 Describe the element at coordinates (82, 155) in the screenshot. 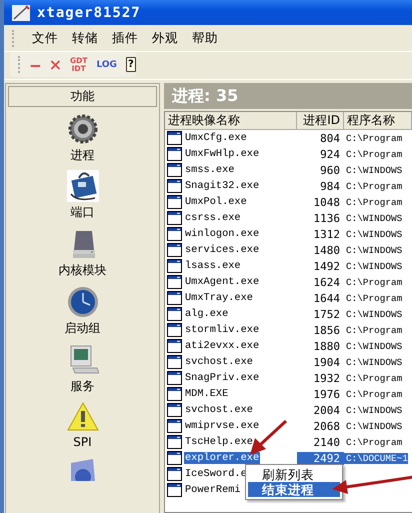

I see `sidebar-item: 进程` at that location.